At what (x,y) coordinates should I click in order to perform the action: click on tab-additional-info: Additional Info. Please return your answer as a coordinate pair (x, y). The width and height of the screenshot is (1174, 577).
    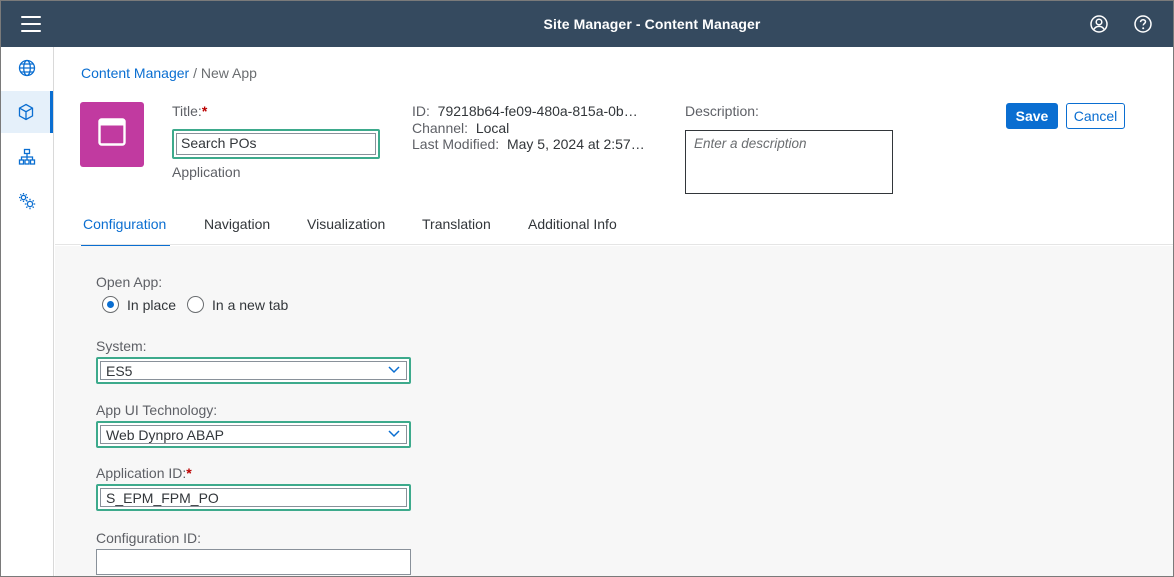
    Looking at the image, I should click on (572, 224).